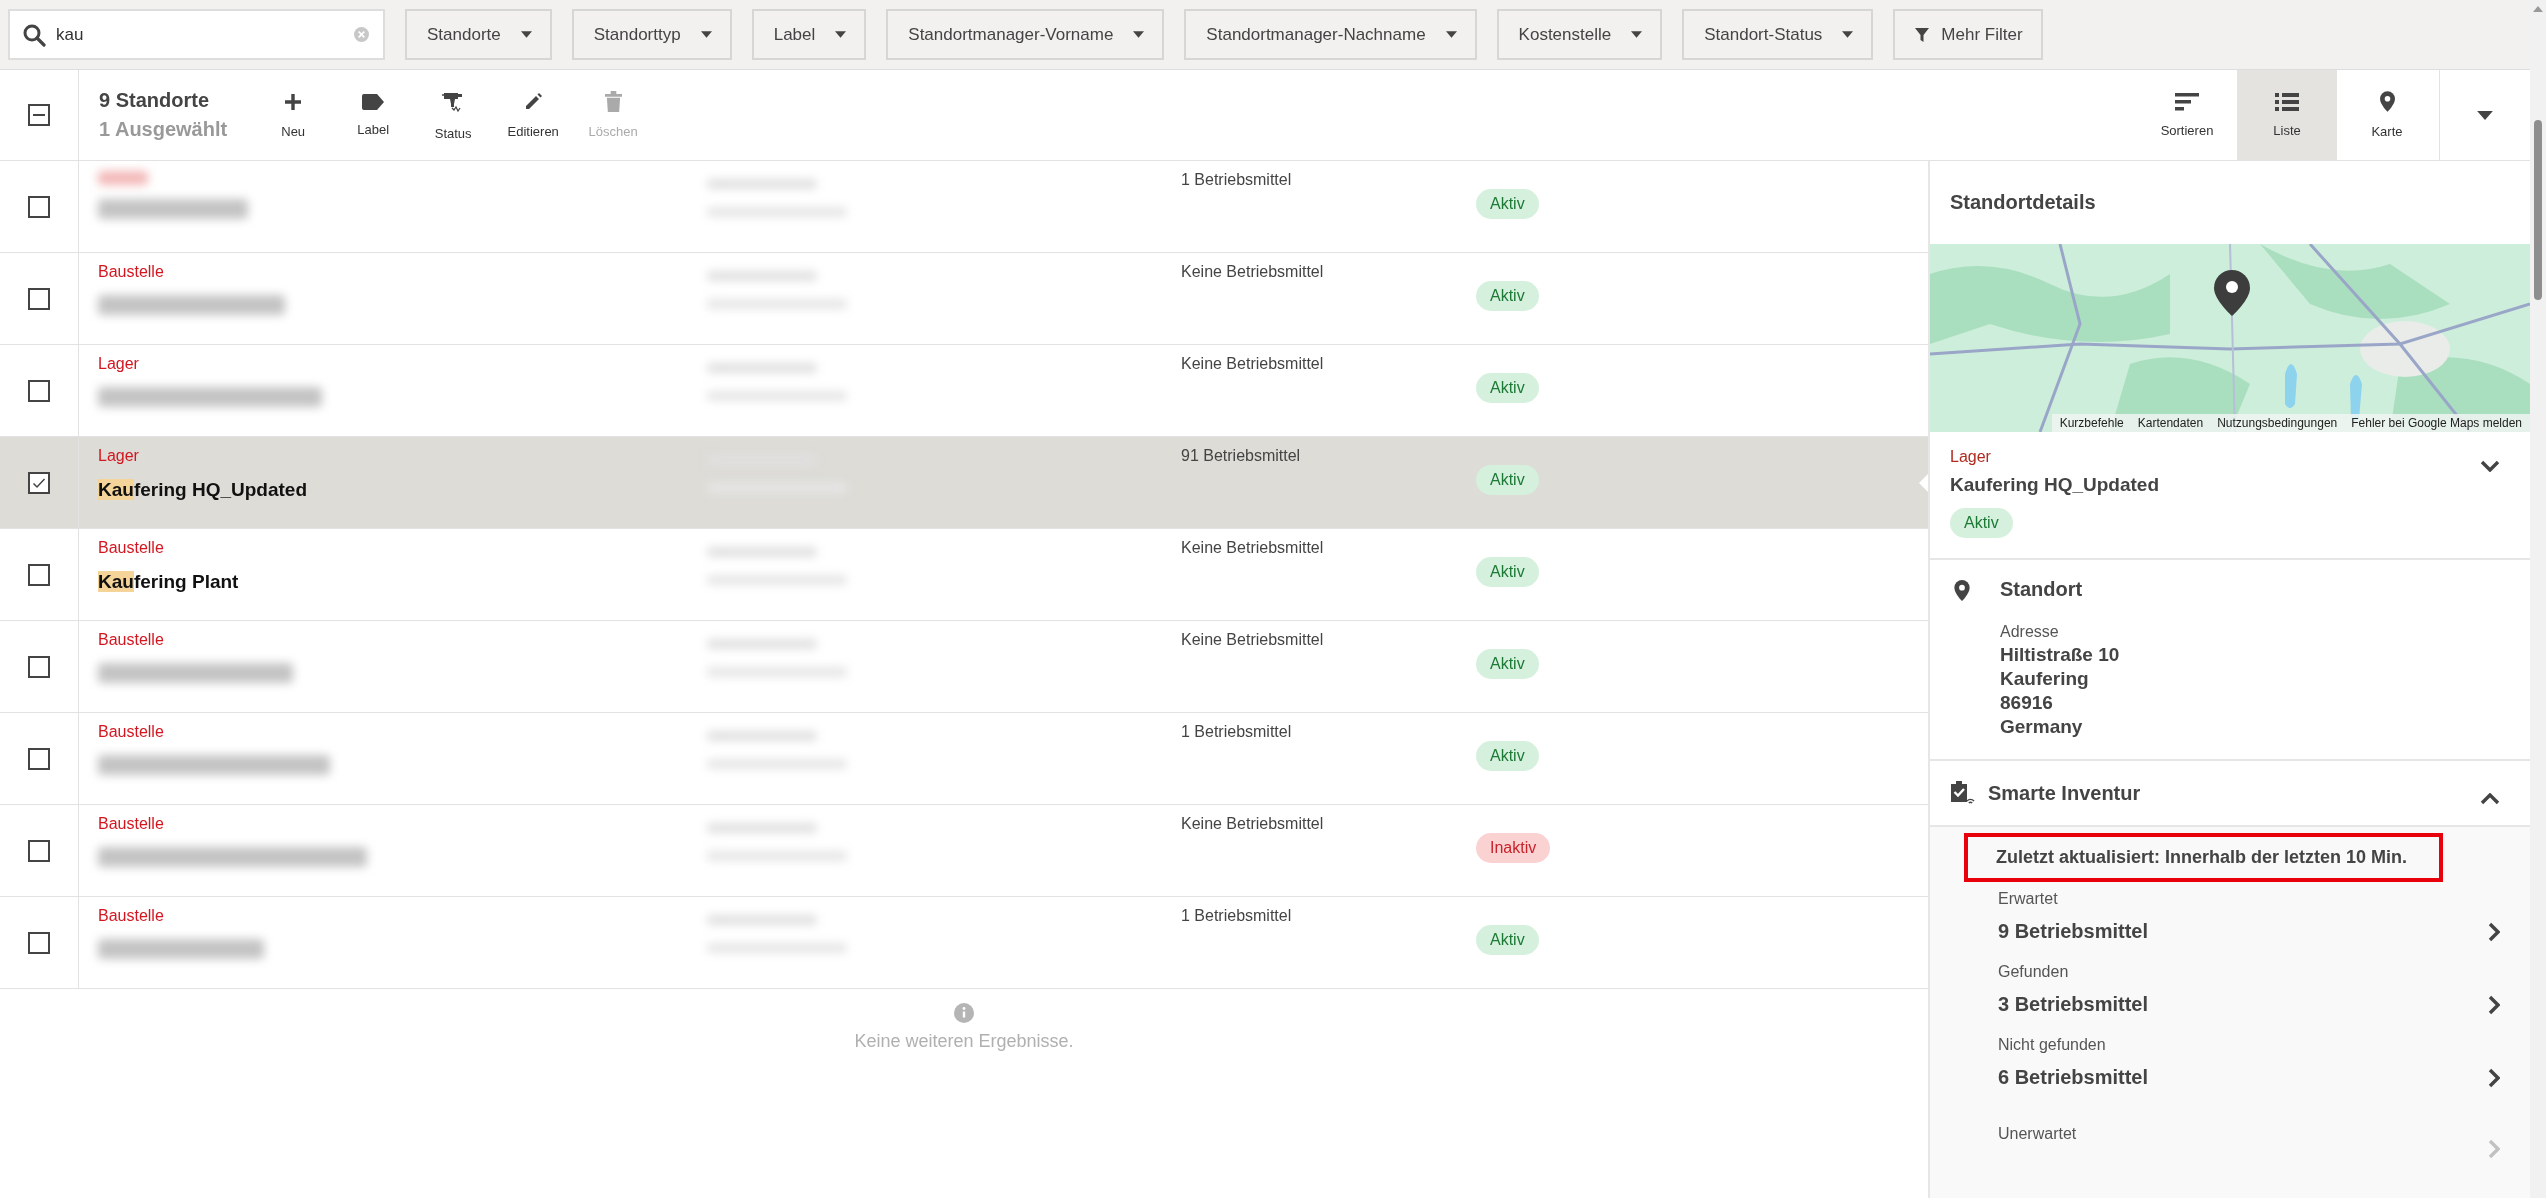  Describe the element at coordinates (2073, 1004) in the screenshot. I see `item-value: 3 Betriebsmittel` at that location.